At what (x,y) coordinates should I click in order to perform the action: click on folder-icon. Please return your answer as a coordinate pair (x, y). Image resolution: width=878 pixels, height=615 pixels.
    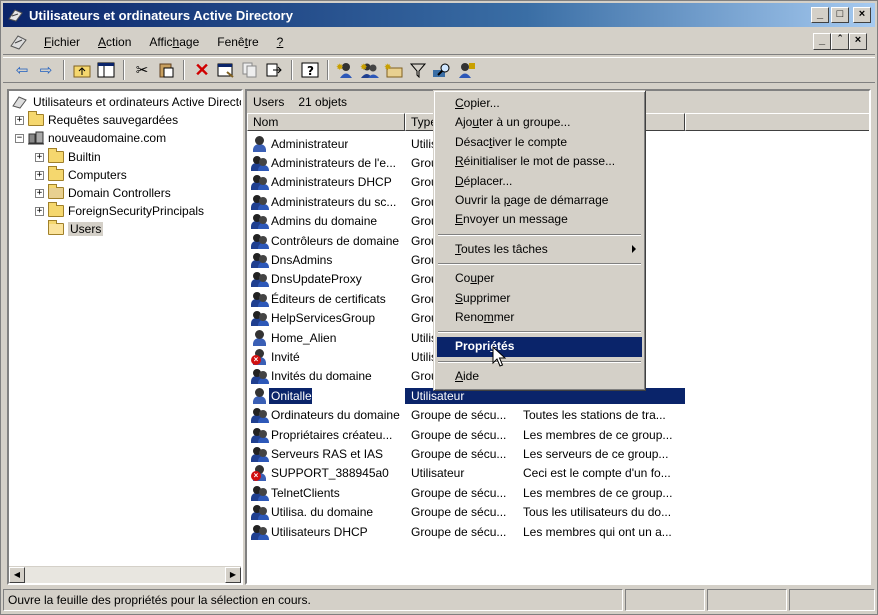
    Looking at the image, I should click on (56, 173).